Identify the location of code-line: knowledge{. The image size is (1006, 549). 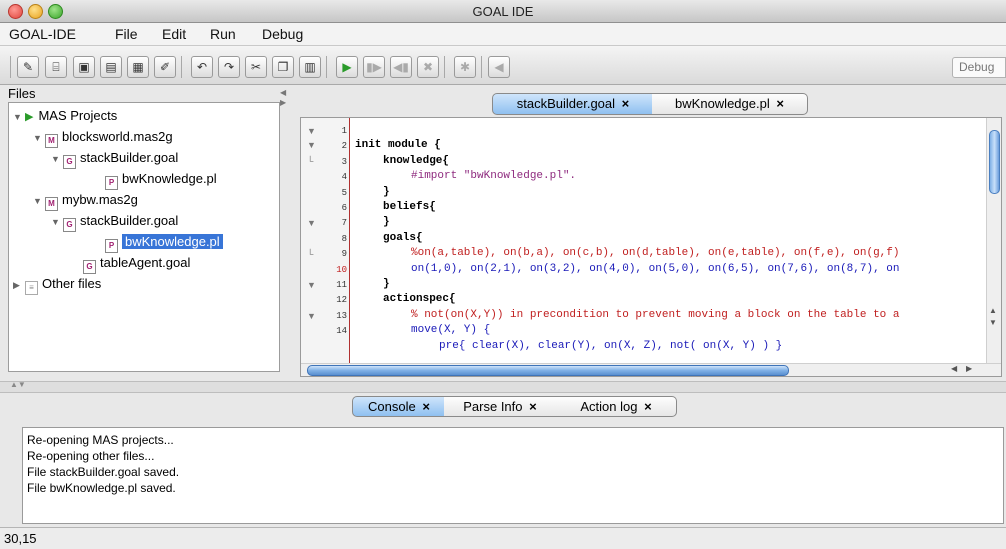
(416, 160).